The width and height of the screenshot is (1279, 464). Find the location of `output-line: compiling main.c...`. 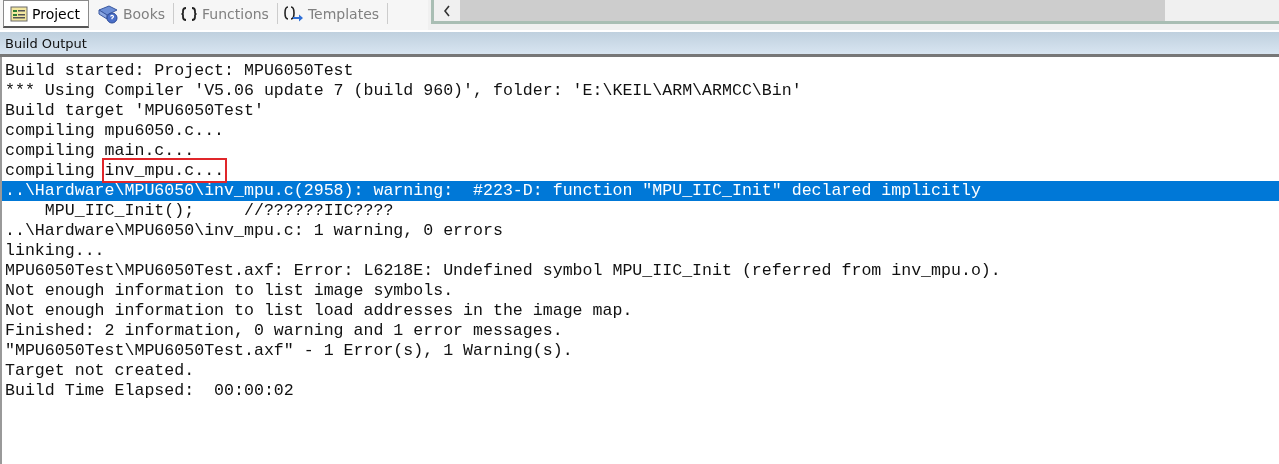

output-line: compiling main.c... is located at coordinates (640, 151).